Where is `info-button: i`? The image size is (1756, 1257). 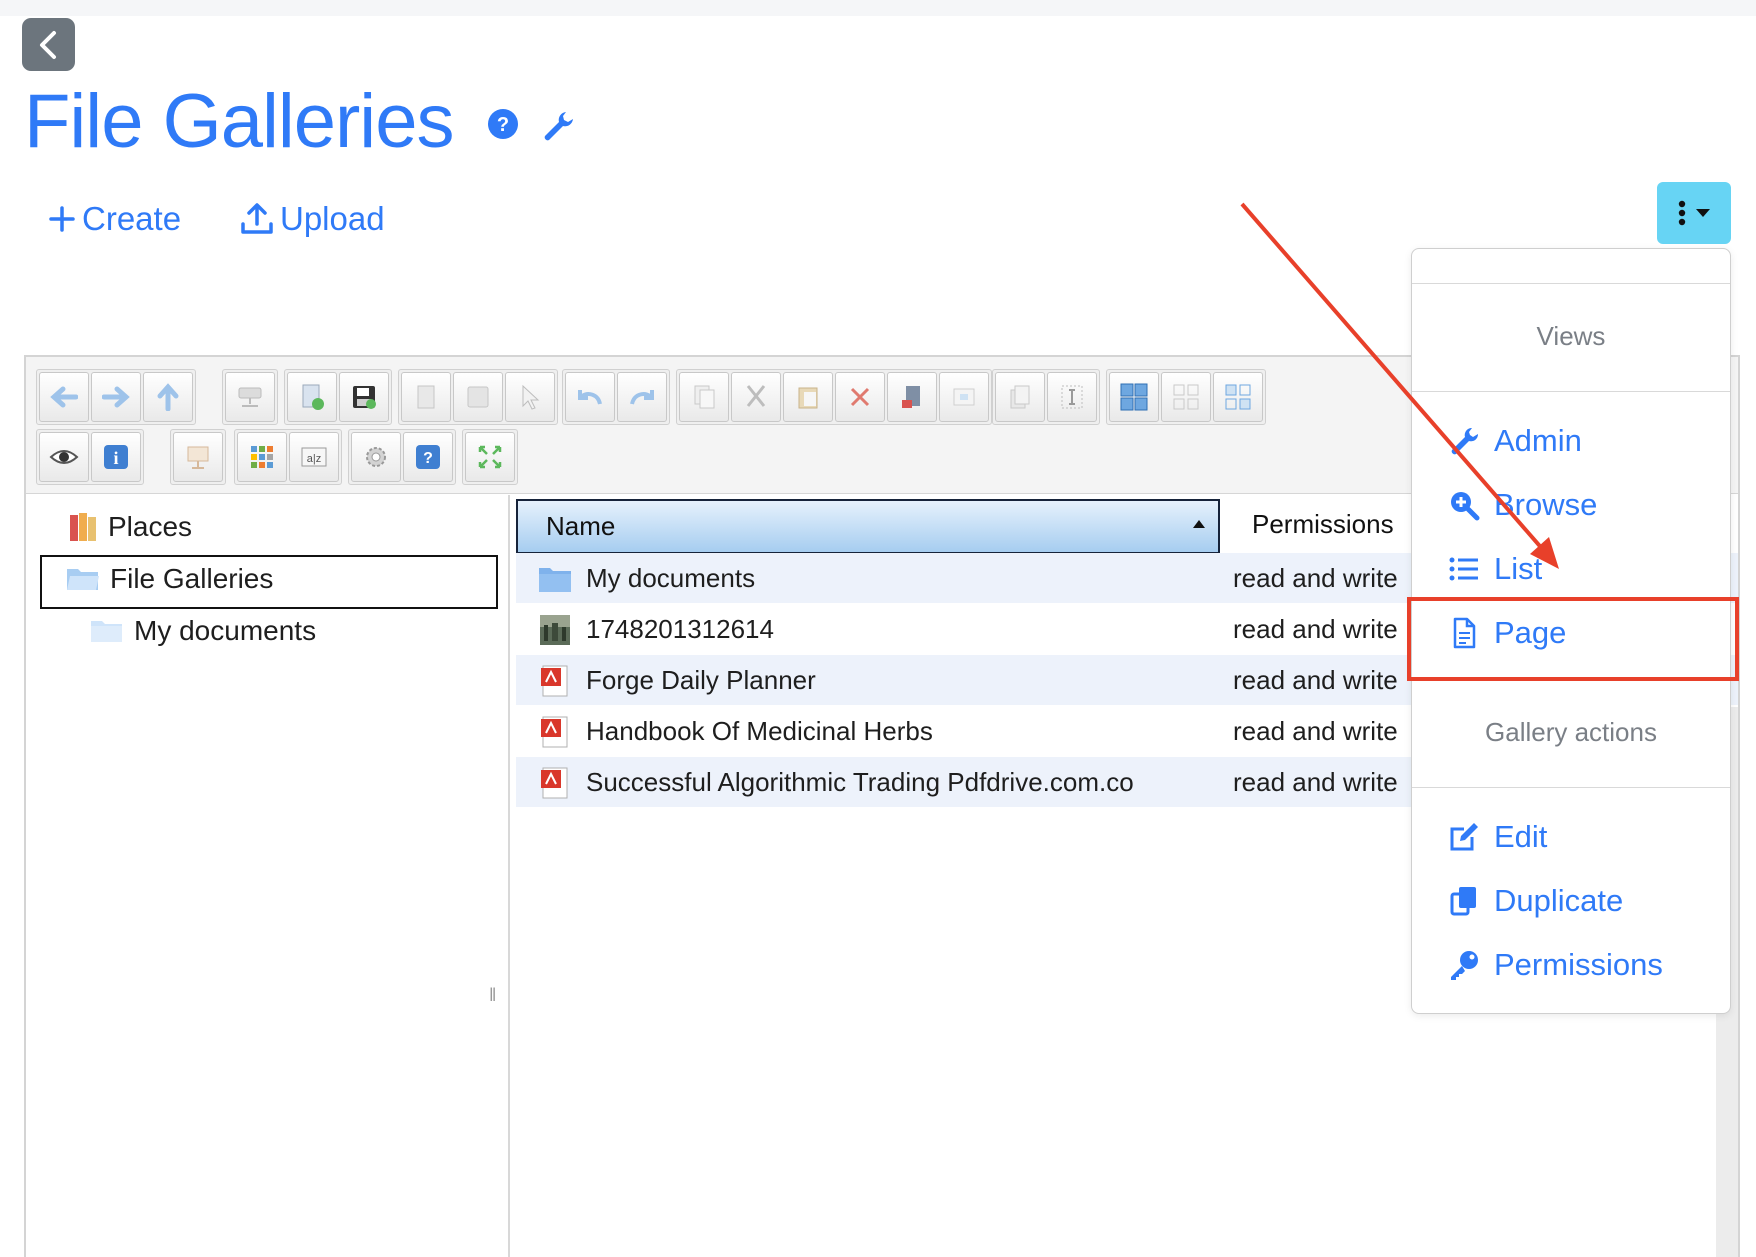 info-button: i is located at coordinates (116, 457).